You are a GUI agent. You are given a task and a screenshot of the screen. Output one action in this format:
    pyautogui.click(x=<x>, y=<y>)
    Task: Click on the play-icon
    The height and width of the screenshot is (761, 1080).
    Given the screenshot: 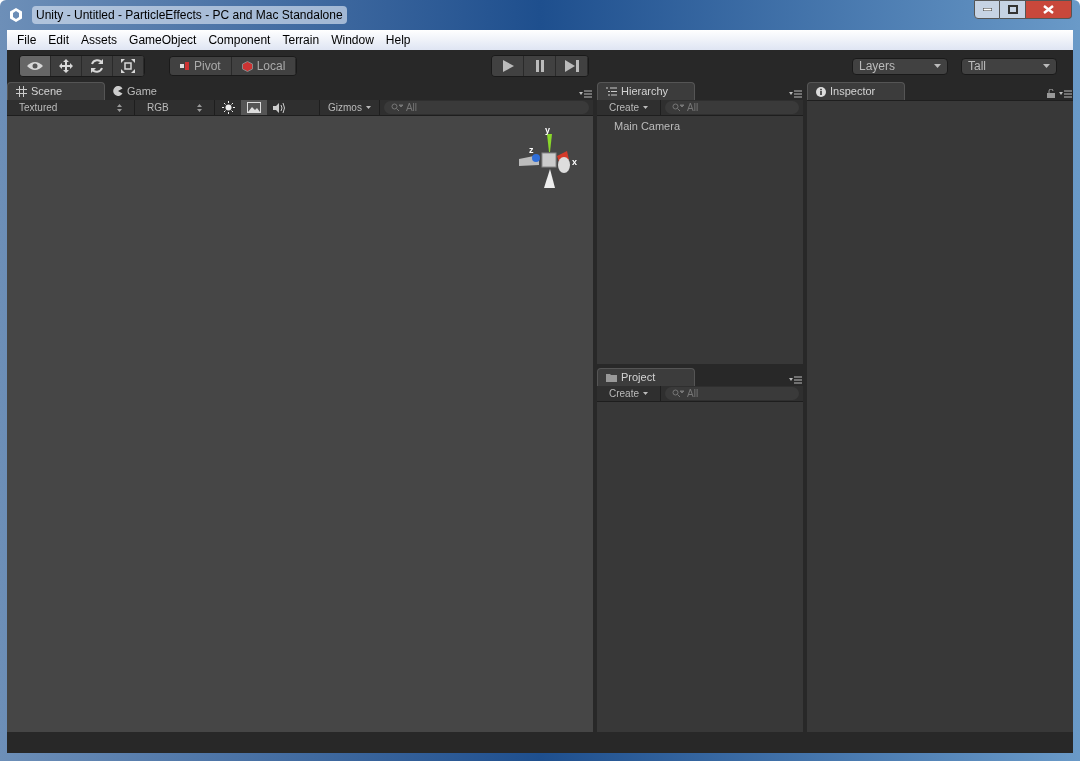 What is the action you would take?
    pyautogui.click(x=507, y=66)
    